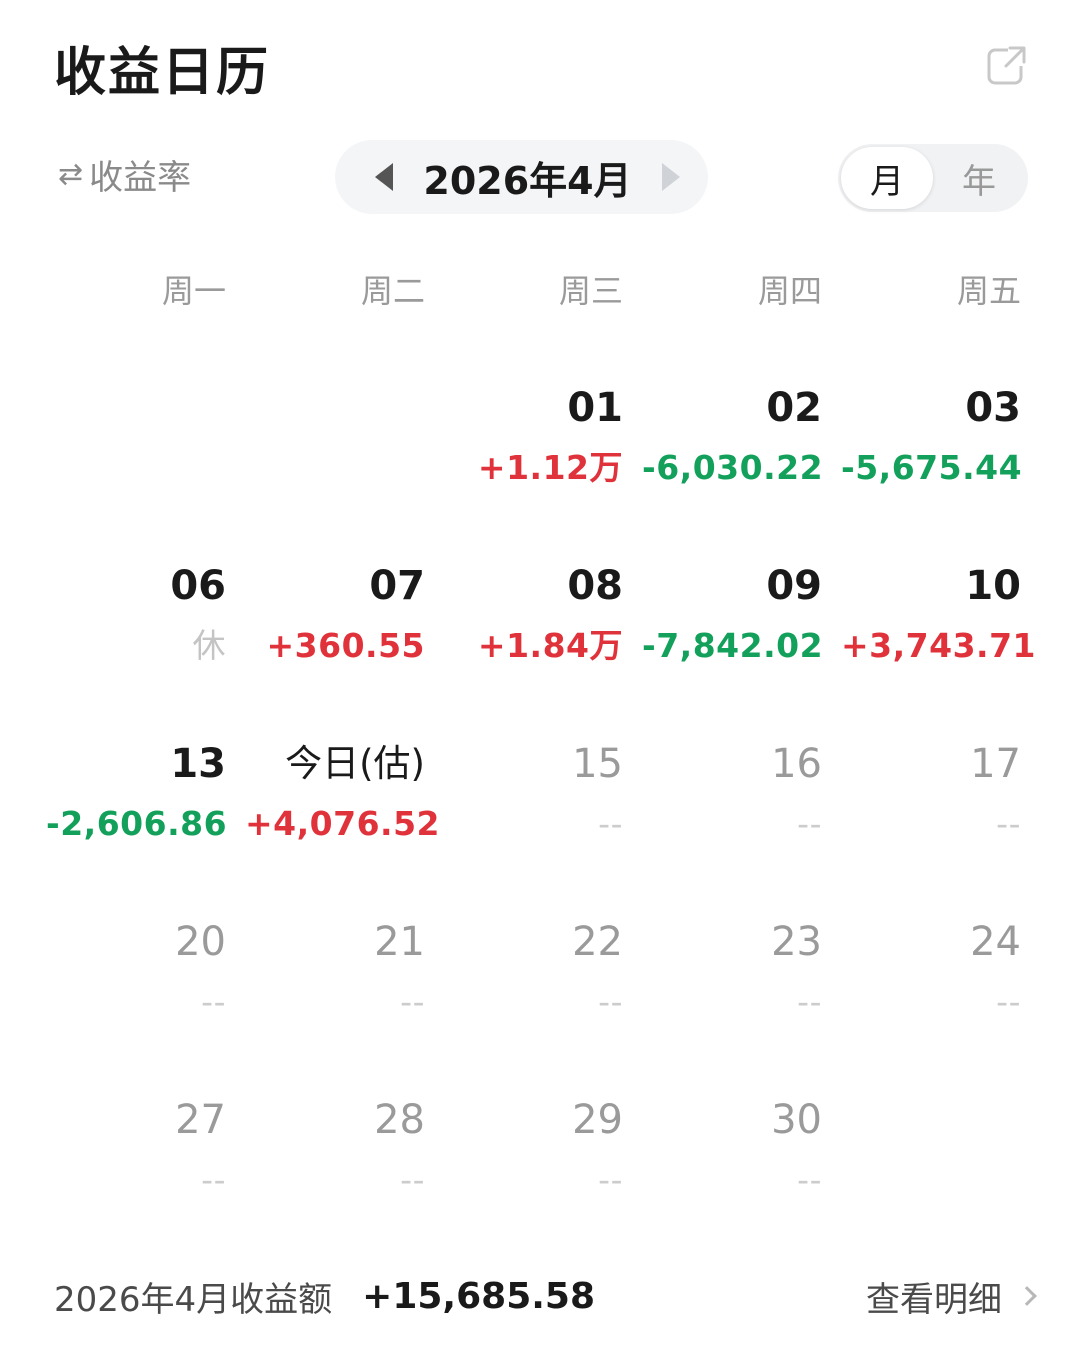 The image size is (1080, 1352). What do you see at coordinates (993, 408) in the screenshot?
I see `day-number: 03` at bounding box center [993, 408].